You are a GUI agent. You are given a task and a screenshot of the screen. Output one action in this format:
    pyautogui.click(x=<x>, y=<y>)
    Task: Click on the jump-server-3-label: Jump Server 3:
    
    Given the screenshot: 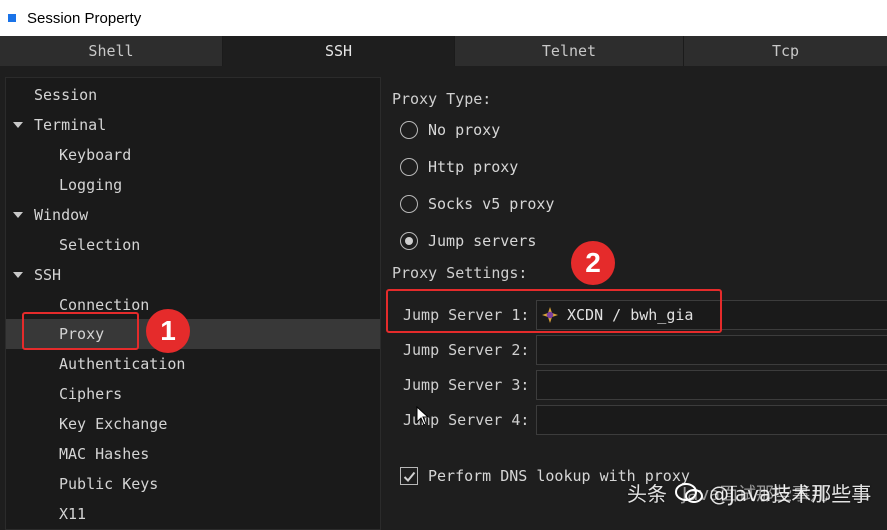 What is the action you would take?
    pyautogui.click(x=466, y=385)
    